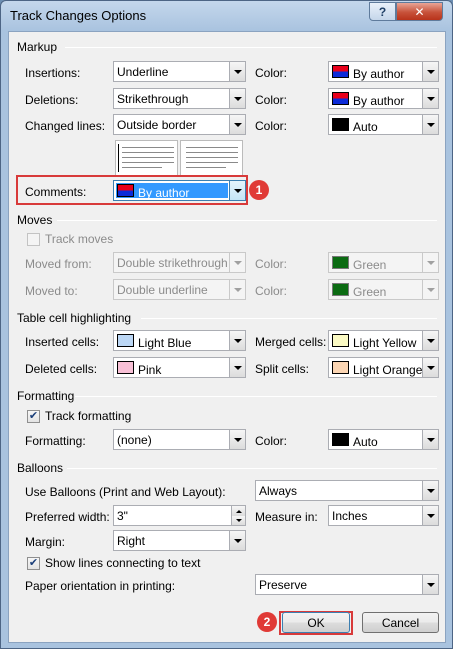 This screenshot has width=453, height=649. Describe the element at coordinates (100, 586) in the screenshot. I see `paper-orientation-label: Paper orientation in printing:` at that location.